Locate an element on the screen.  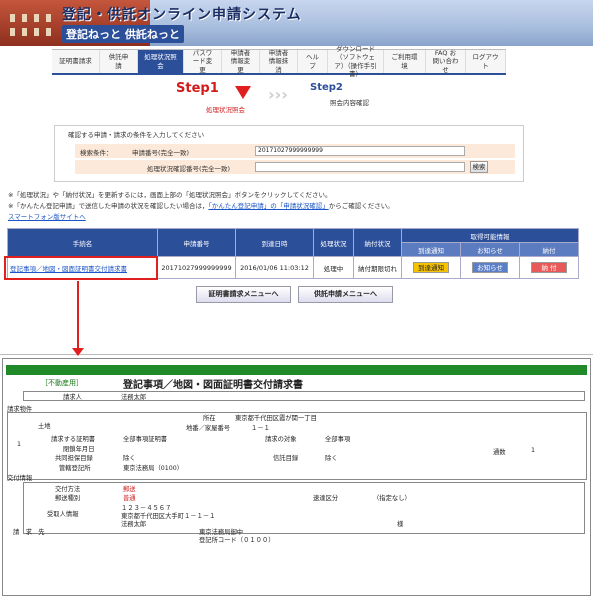
step1: Step1 is located at coordinates (197, 88).